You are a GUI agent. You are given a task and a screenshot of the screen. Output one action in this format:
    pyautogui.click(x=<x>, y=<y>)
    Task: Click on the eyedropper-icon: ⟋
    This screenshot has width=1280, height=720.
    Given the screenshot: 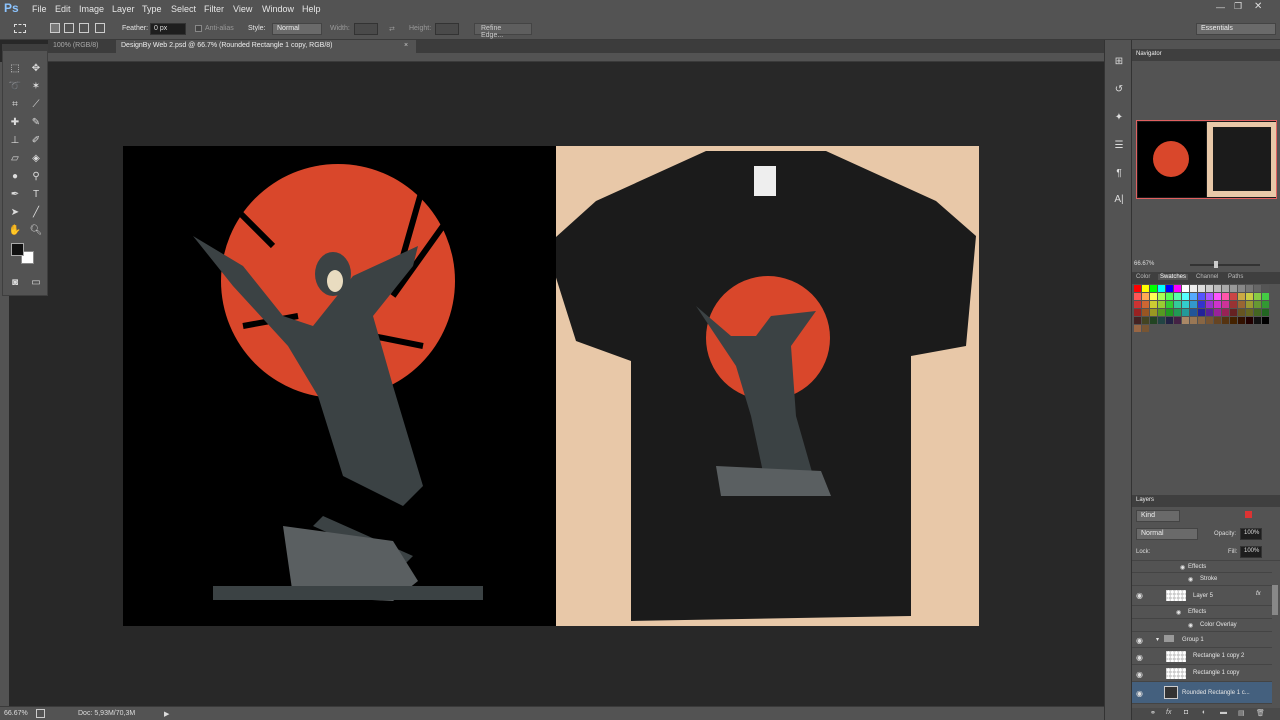 What is the action you would take?
    pyautogui.click(x=36, y=105)
    